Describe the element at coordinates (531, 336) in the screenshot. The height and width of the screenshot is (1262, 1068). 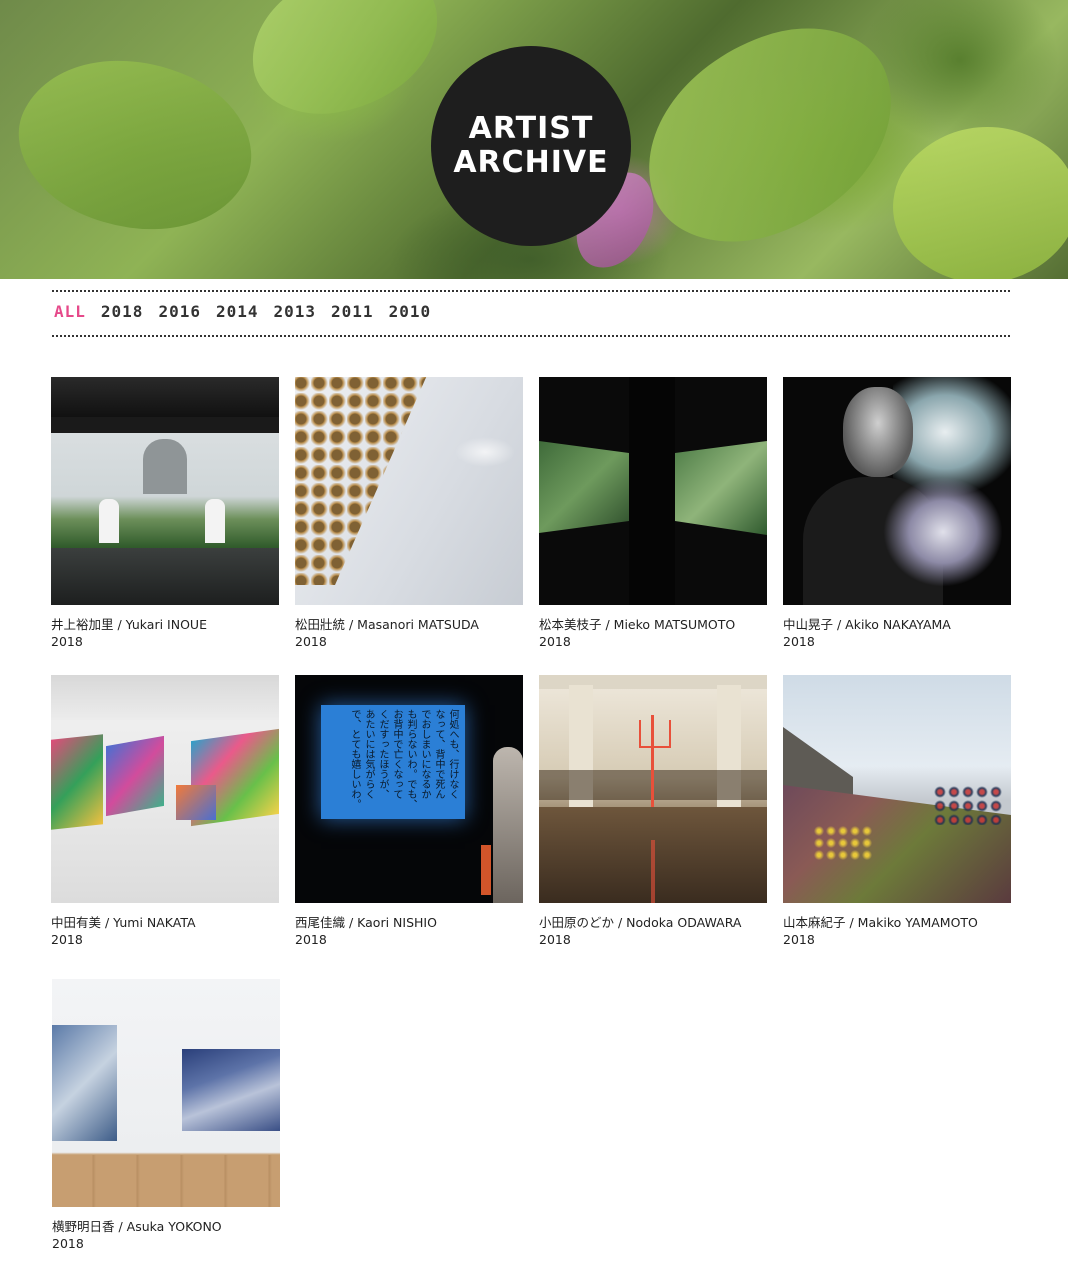
I see `nav-divider-bottom` at that location.